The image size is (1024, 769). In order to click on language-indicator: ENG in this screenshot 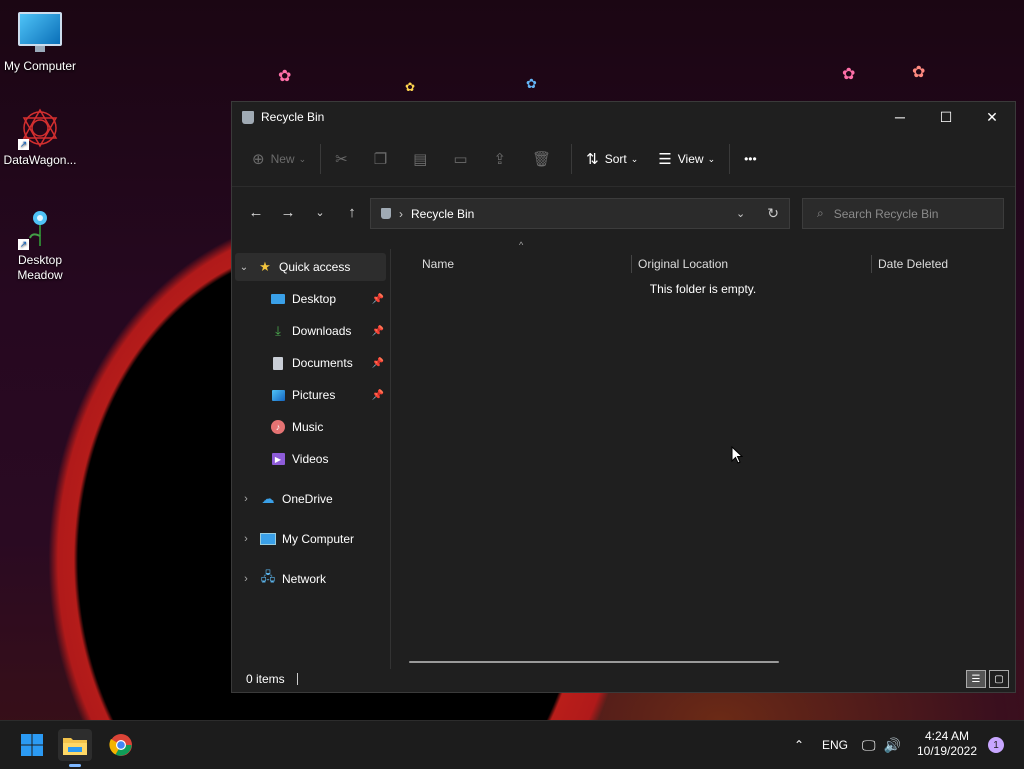, I will do `click(835, 745)`.